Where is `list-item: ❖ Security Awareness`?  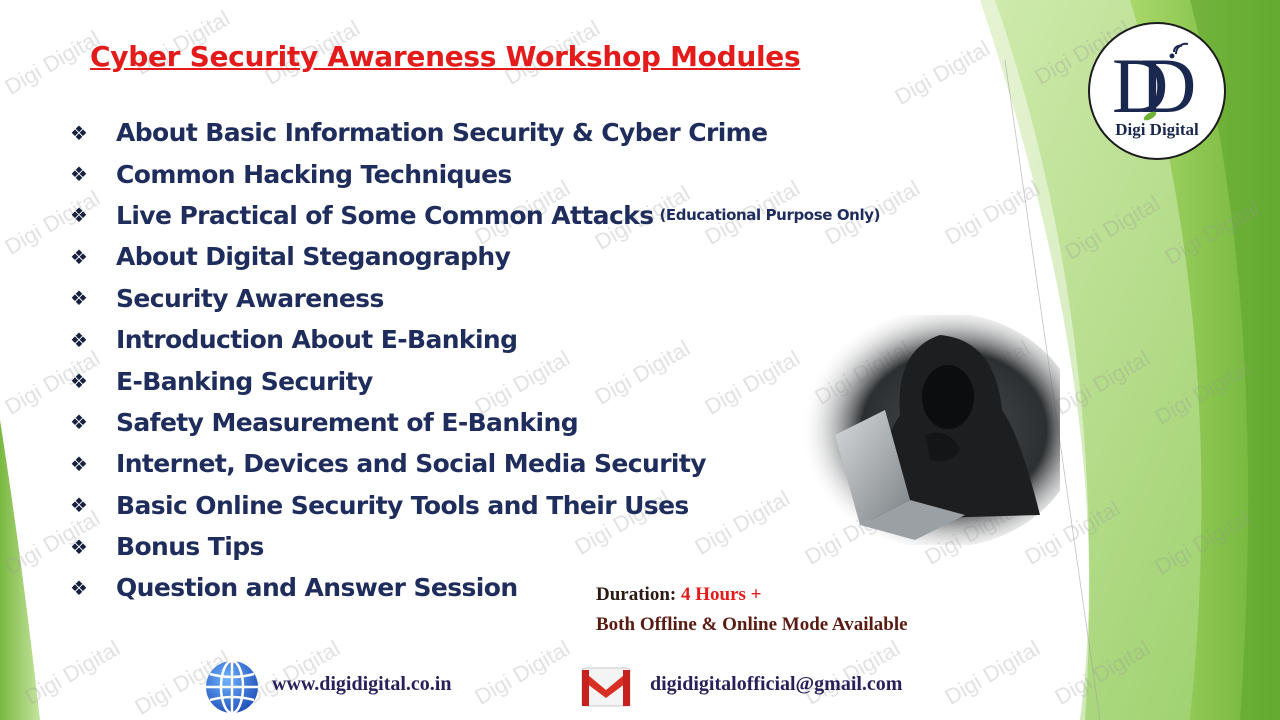 list-item: ❖ Security Awareness is located at coordinates (475, 298).